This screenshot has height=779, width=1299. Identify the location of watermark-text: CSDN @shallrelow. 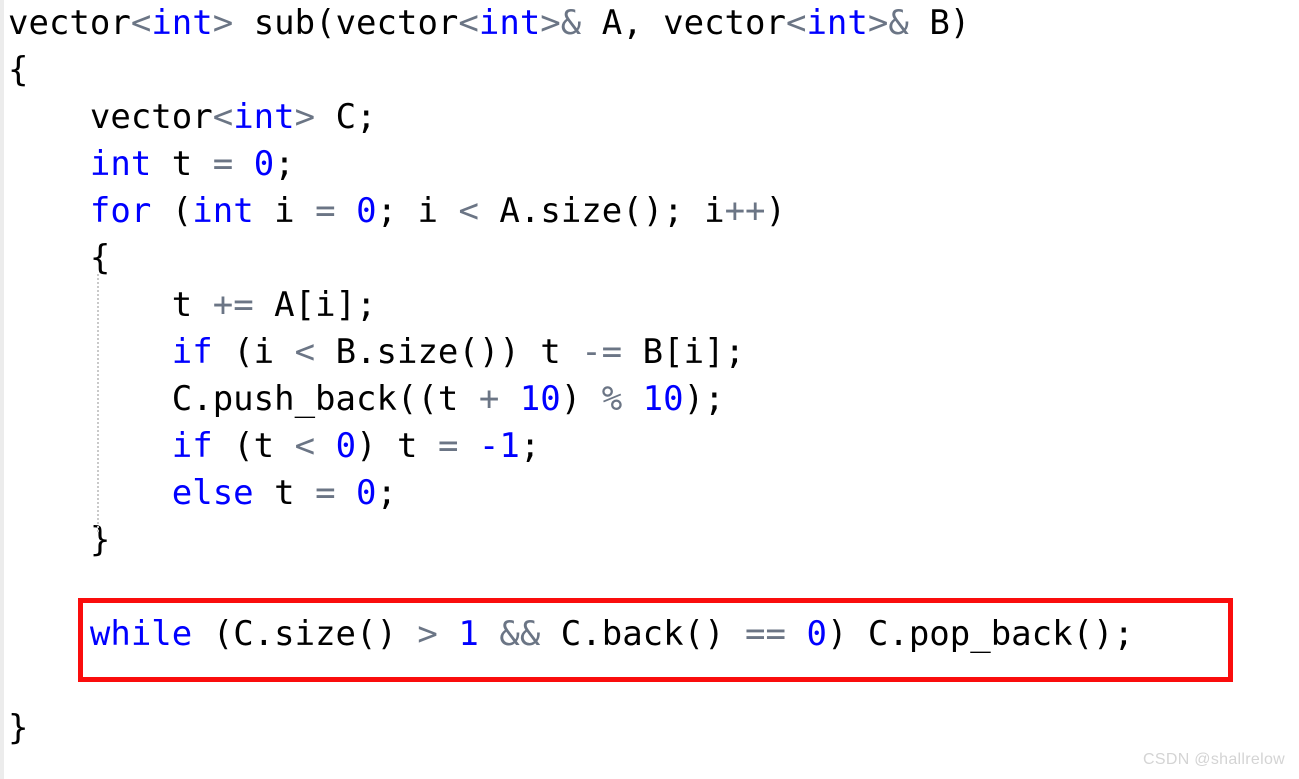
(1214, 759).